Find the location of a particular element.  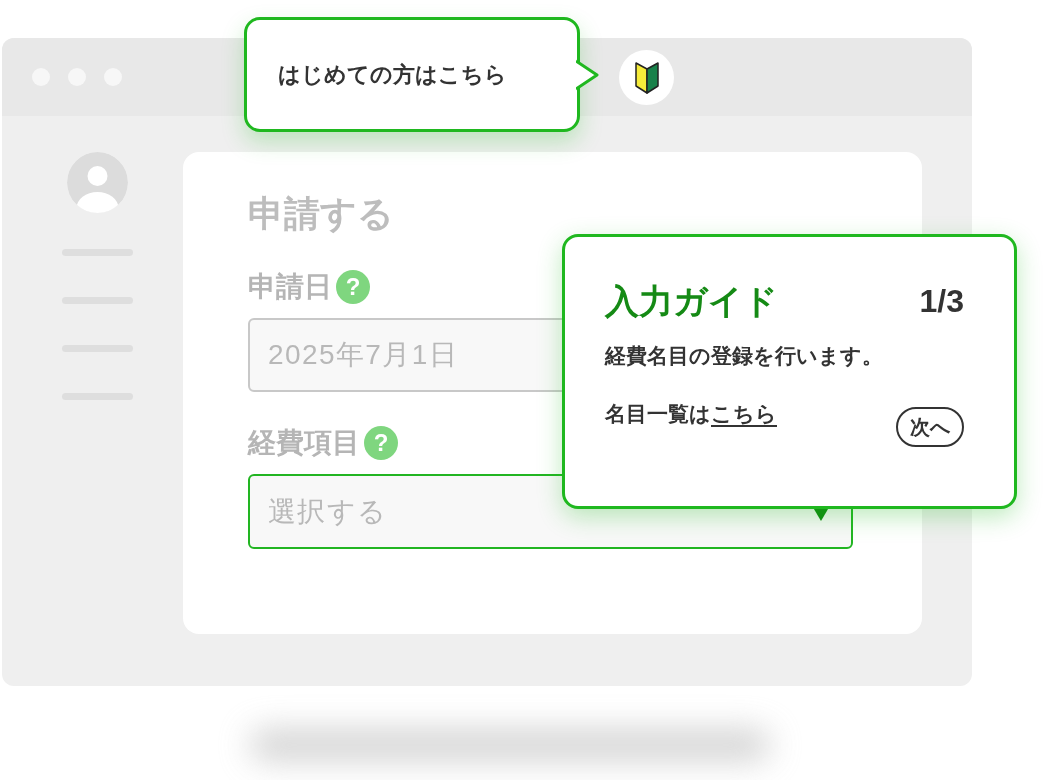

beginner-mark-icon is located at coordinates (646, 77).